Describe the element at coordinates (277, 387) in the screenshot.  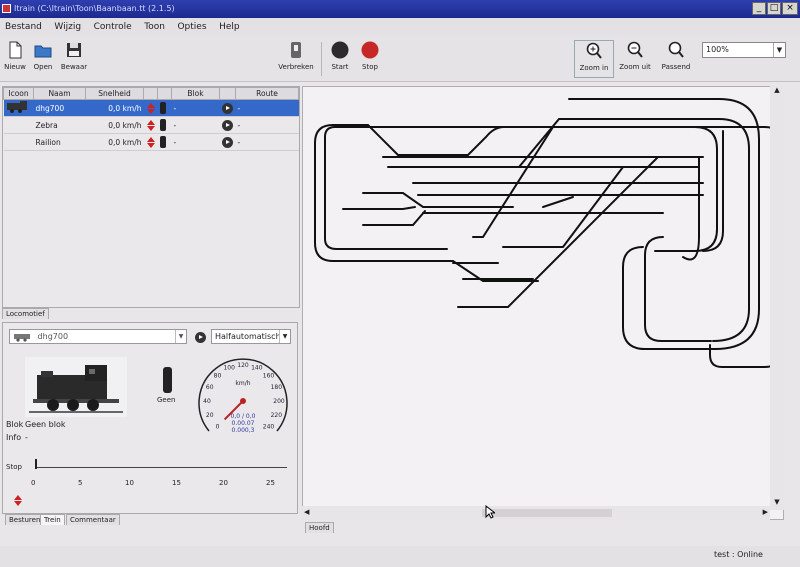
I see `gauge-tick-label: 180` at that location.